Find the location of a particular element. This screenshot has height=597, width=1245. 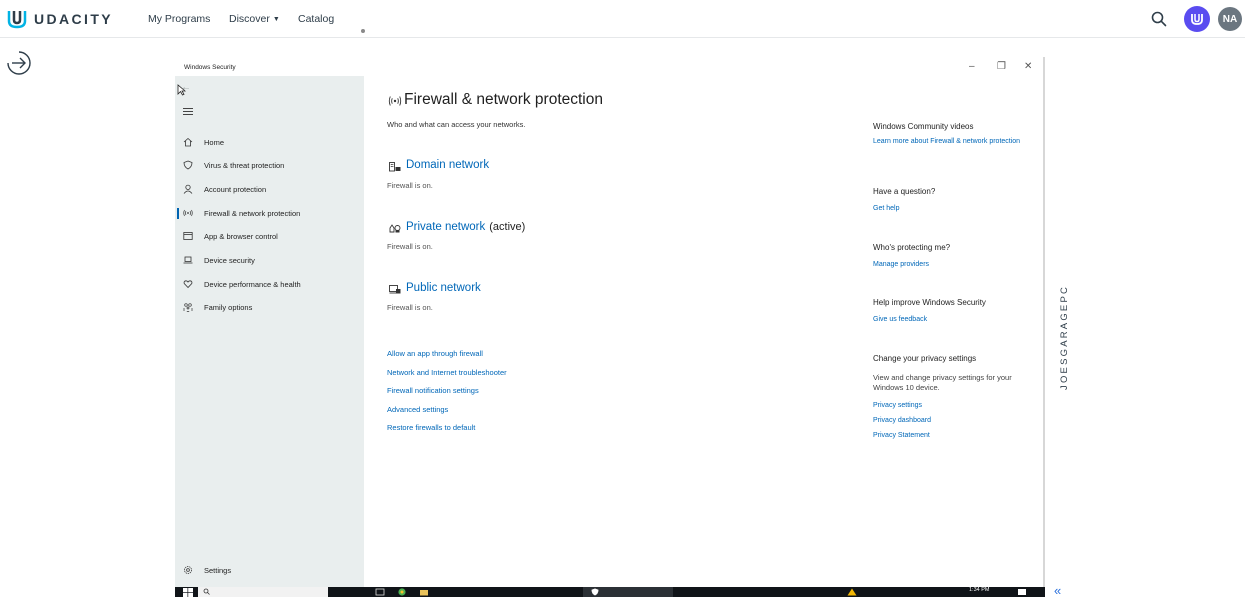

udacity-logo-icon is located at coordinates (17, 20).